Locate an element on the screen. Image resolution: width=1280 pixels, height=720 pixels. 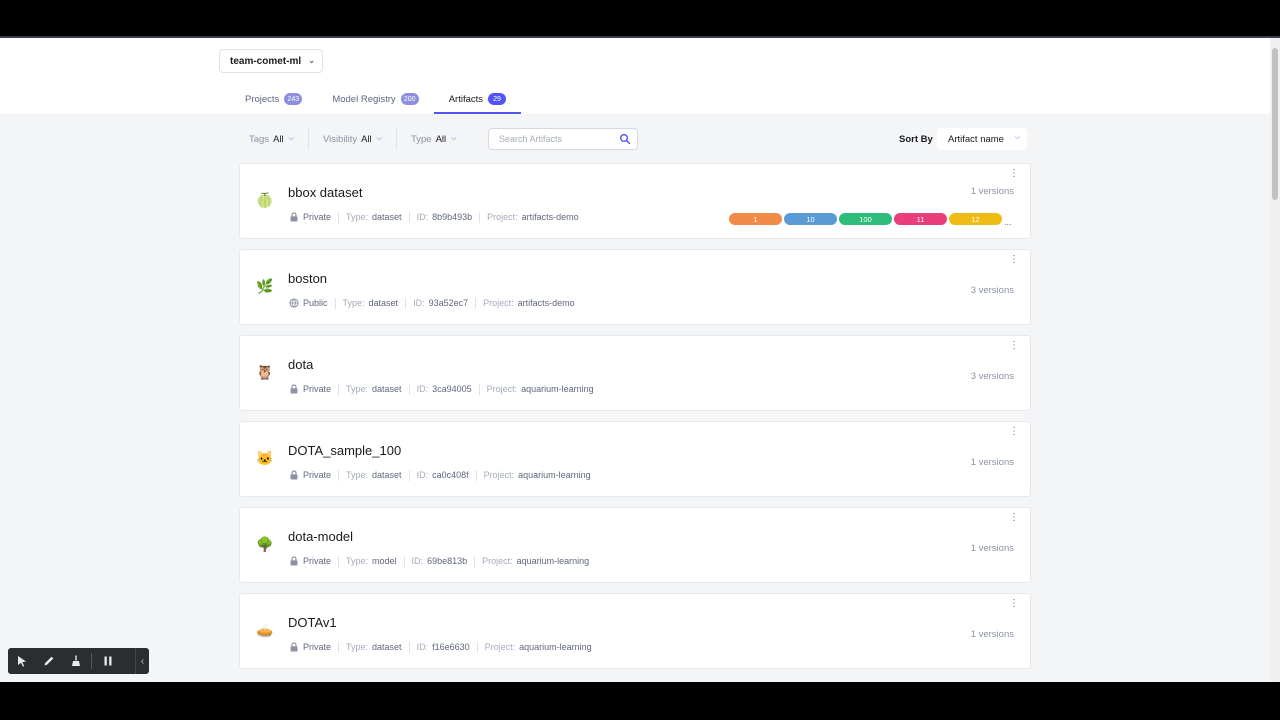
sort-label: Sort By is located at coordinates (916, 139).